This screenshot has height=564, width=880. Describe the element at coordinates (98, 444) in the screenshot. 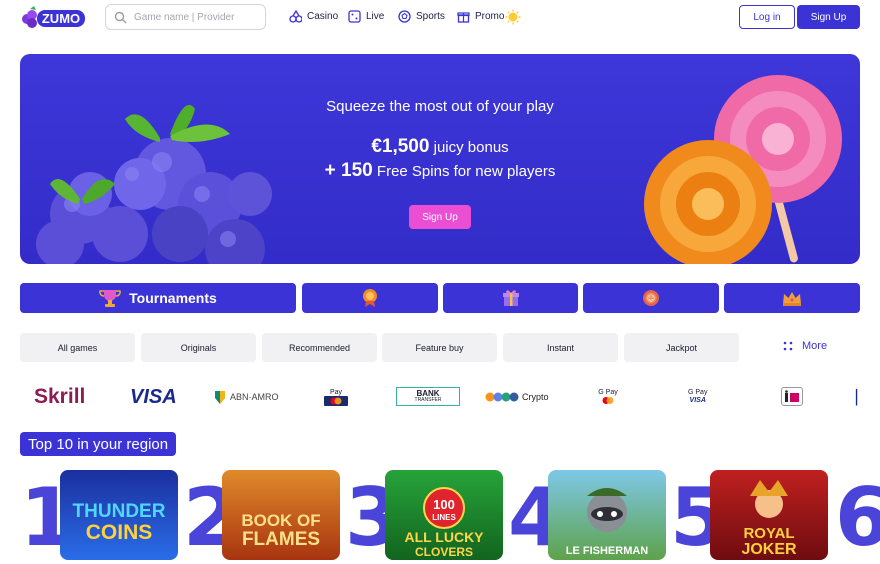

I see `section-title-top10: Top 10 in your region` at that location.